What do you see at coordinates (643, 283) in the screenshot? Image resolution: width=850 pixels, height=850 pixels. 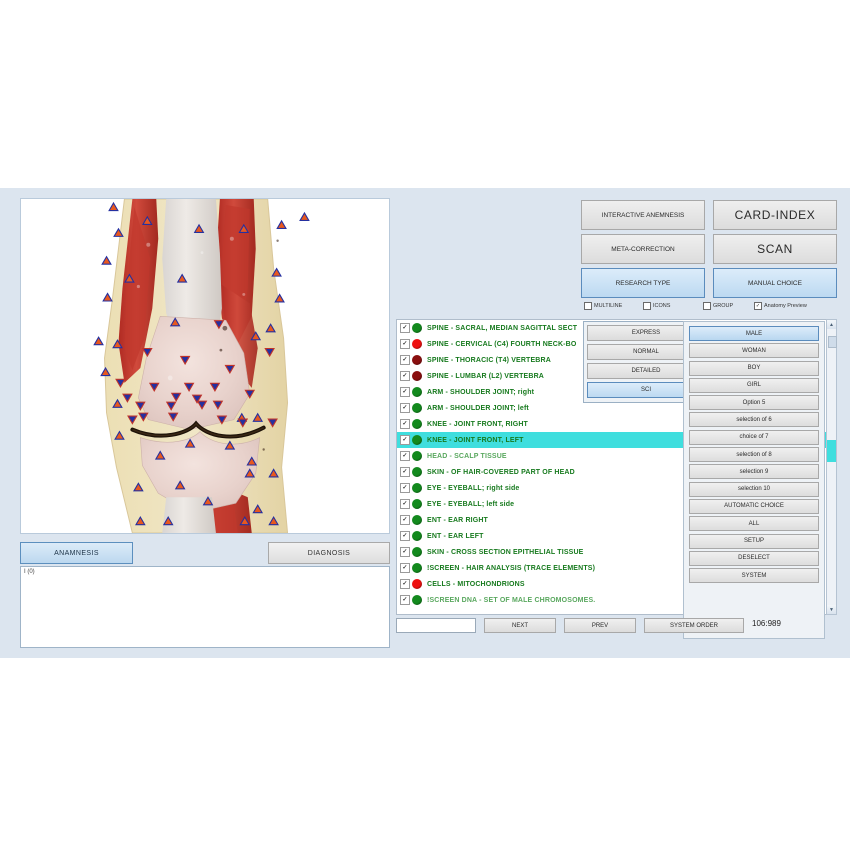 I see `research-type-button: RESEARCH TYPE` at bounding box center [643, 283].